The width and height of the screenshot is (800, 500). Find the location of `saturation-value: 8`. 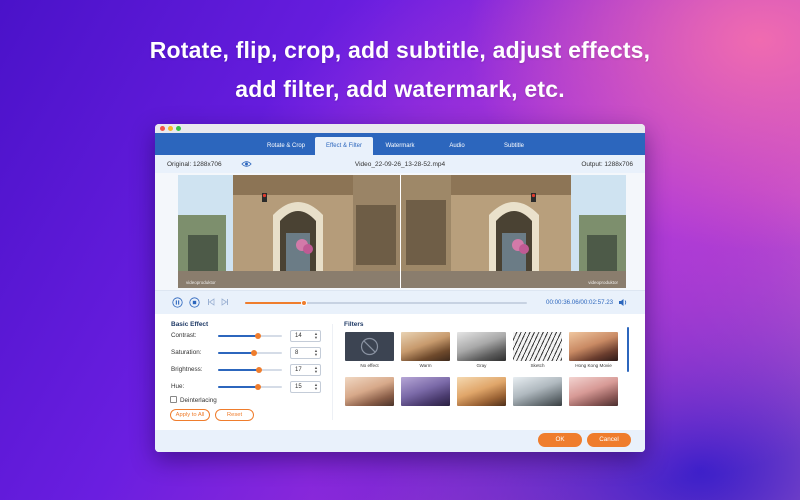

saturation-value: 8 is located at coordinates (297, 353).